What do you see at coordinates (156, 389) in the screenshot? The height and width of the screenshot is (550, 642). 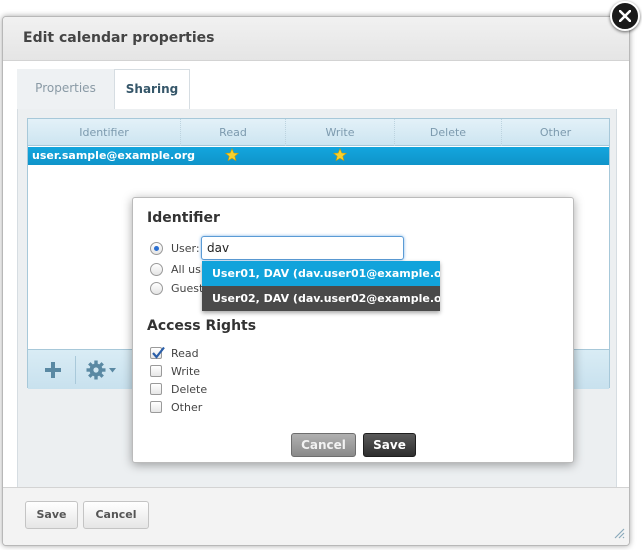 I see `delete-checkbox` at bounding box center [156, 389].